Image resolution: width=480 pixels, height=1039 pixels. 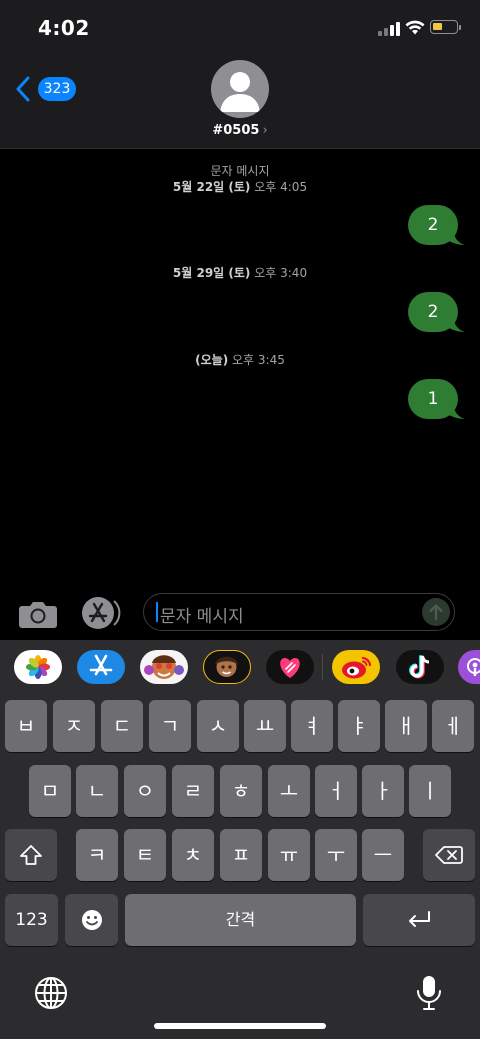 I want to click on cellular-signal-icon, so click(x=389, y=28).